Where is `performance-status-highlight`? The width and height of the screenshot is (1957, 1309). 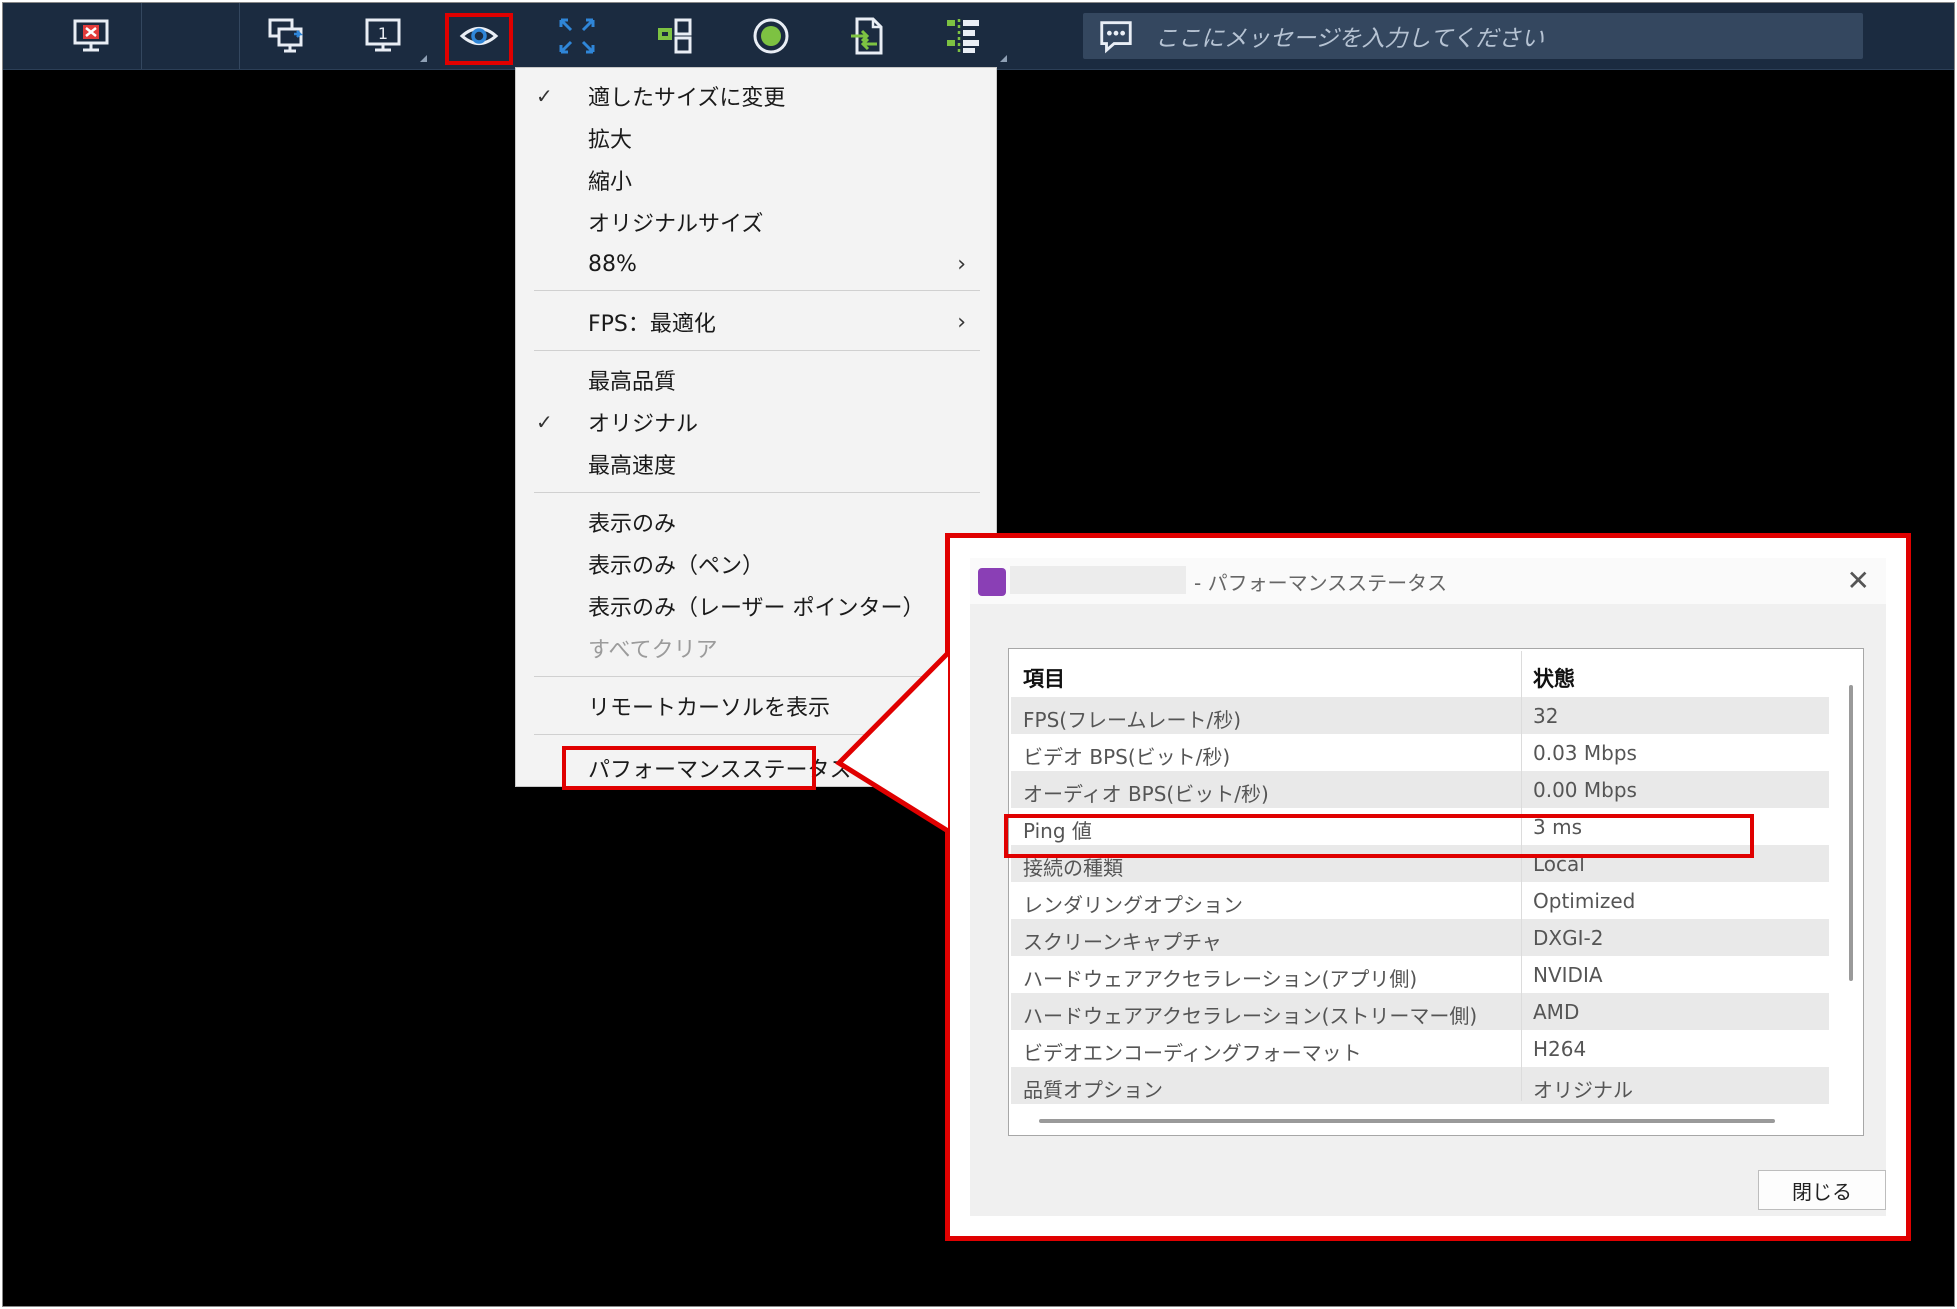 performance-status-highlight is located at coordinates (689, 768).